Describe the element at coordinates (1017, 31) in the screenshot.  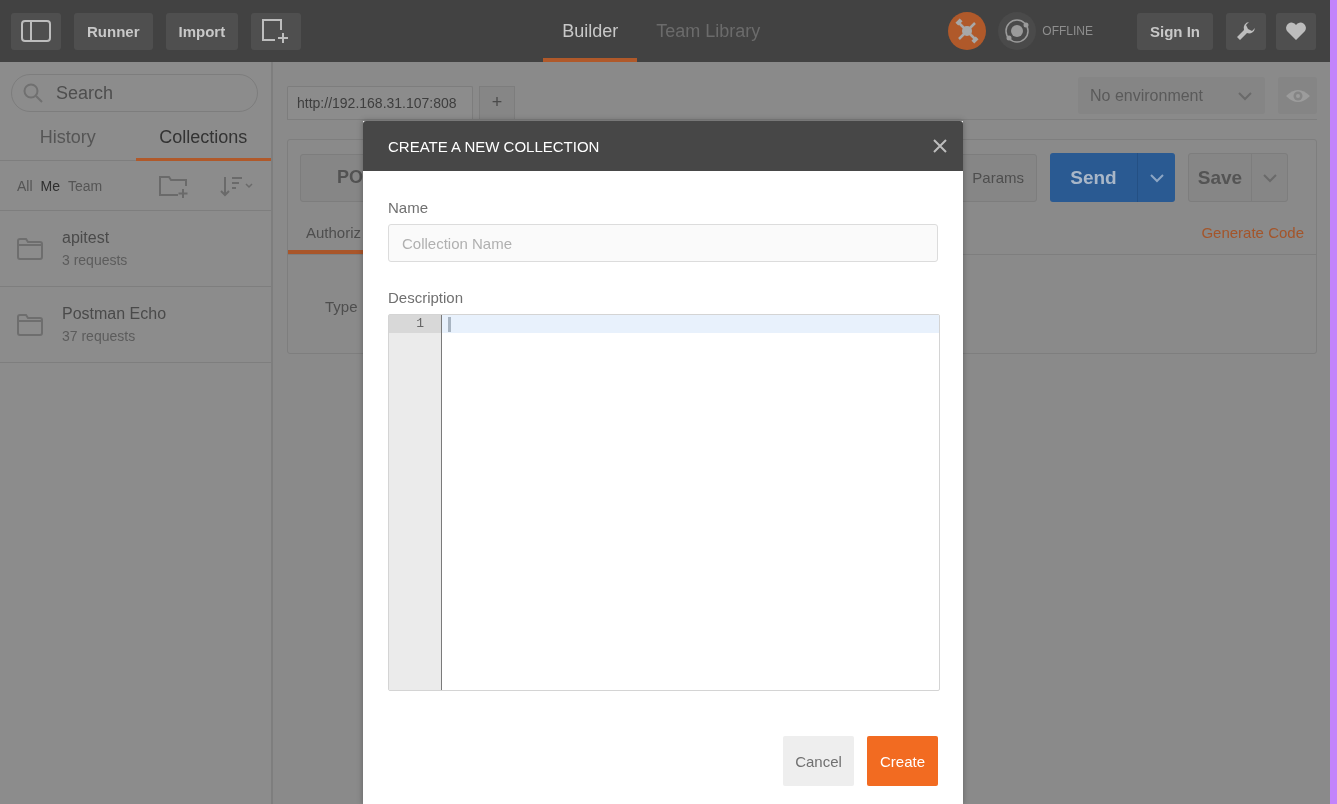
I see `sync-orbit-icon` at that location.